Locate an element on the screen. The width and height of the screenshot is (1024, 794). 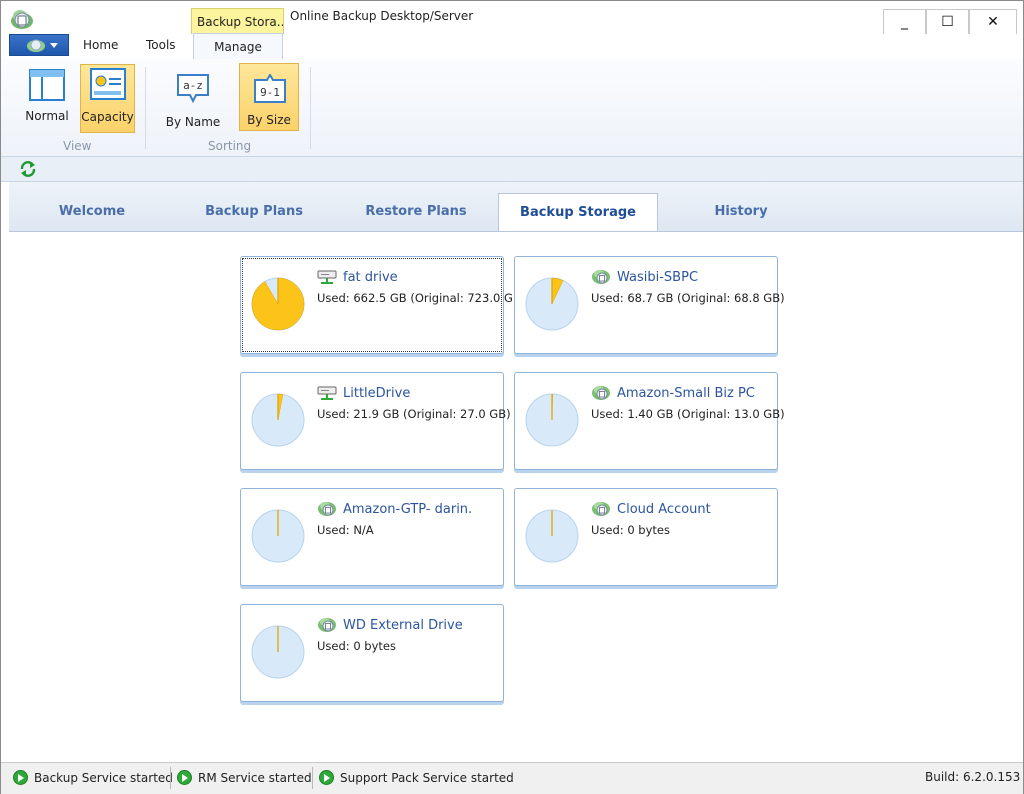
minimize-icon: _ is located at coordinates (904, 22).